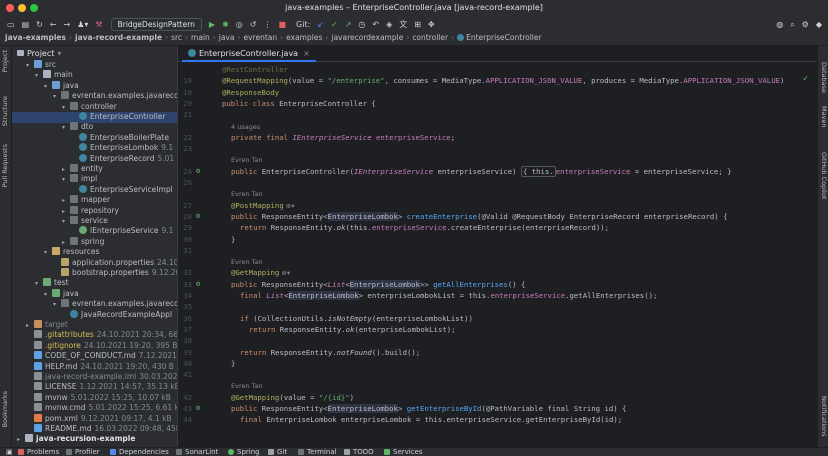 Image resolution: width=828 pixels, height=456 pixels. What do you see at coordinates (200, 37) in the screenshot?
I see `breadcrumb-item: main` at bounding box center [200, 37].